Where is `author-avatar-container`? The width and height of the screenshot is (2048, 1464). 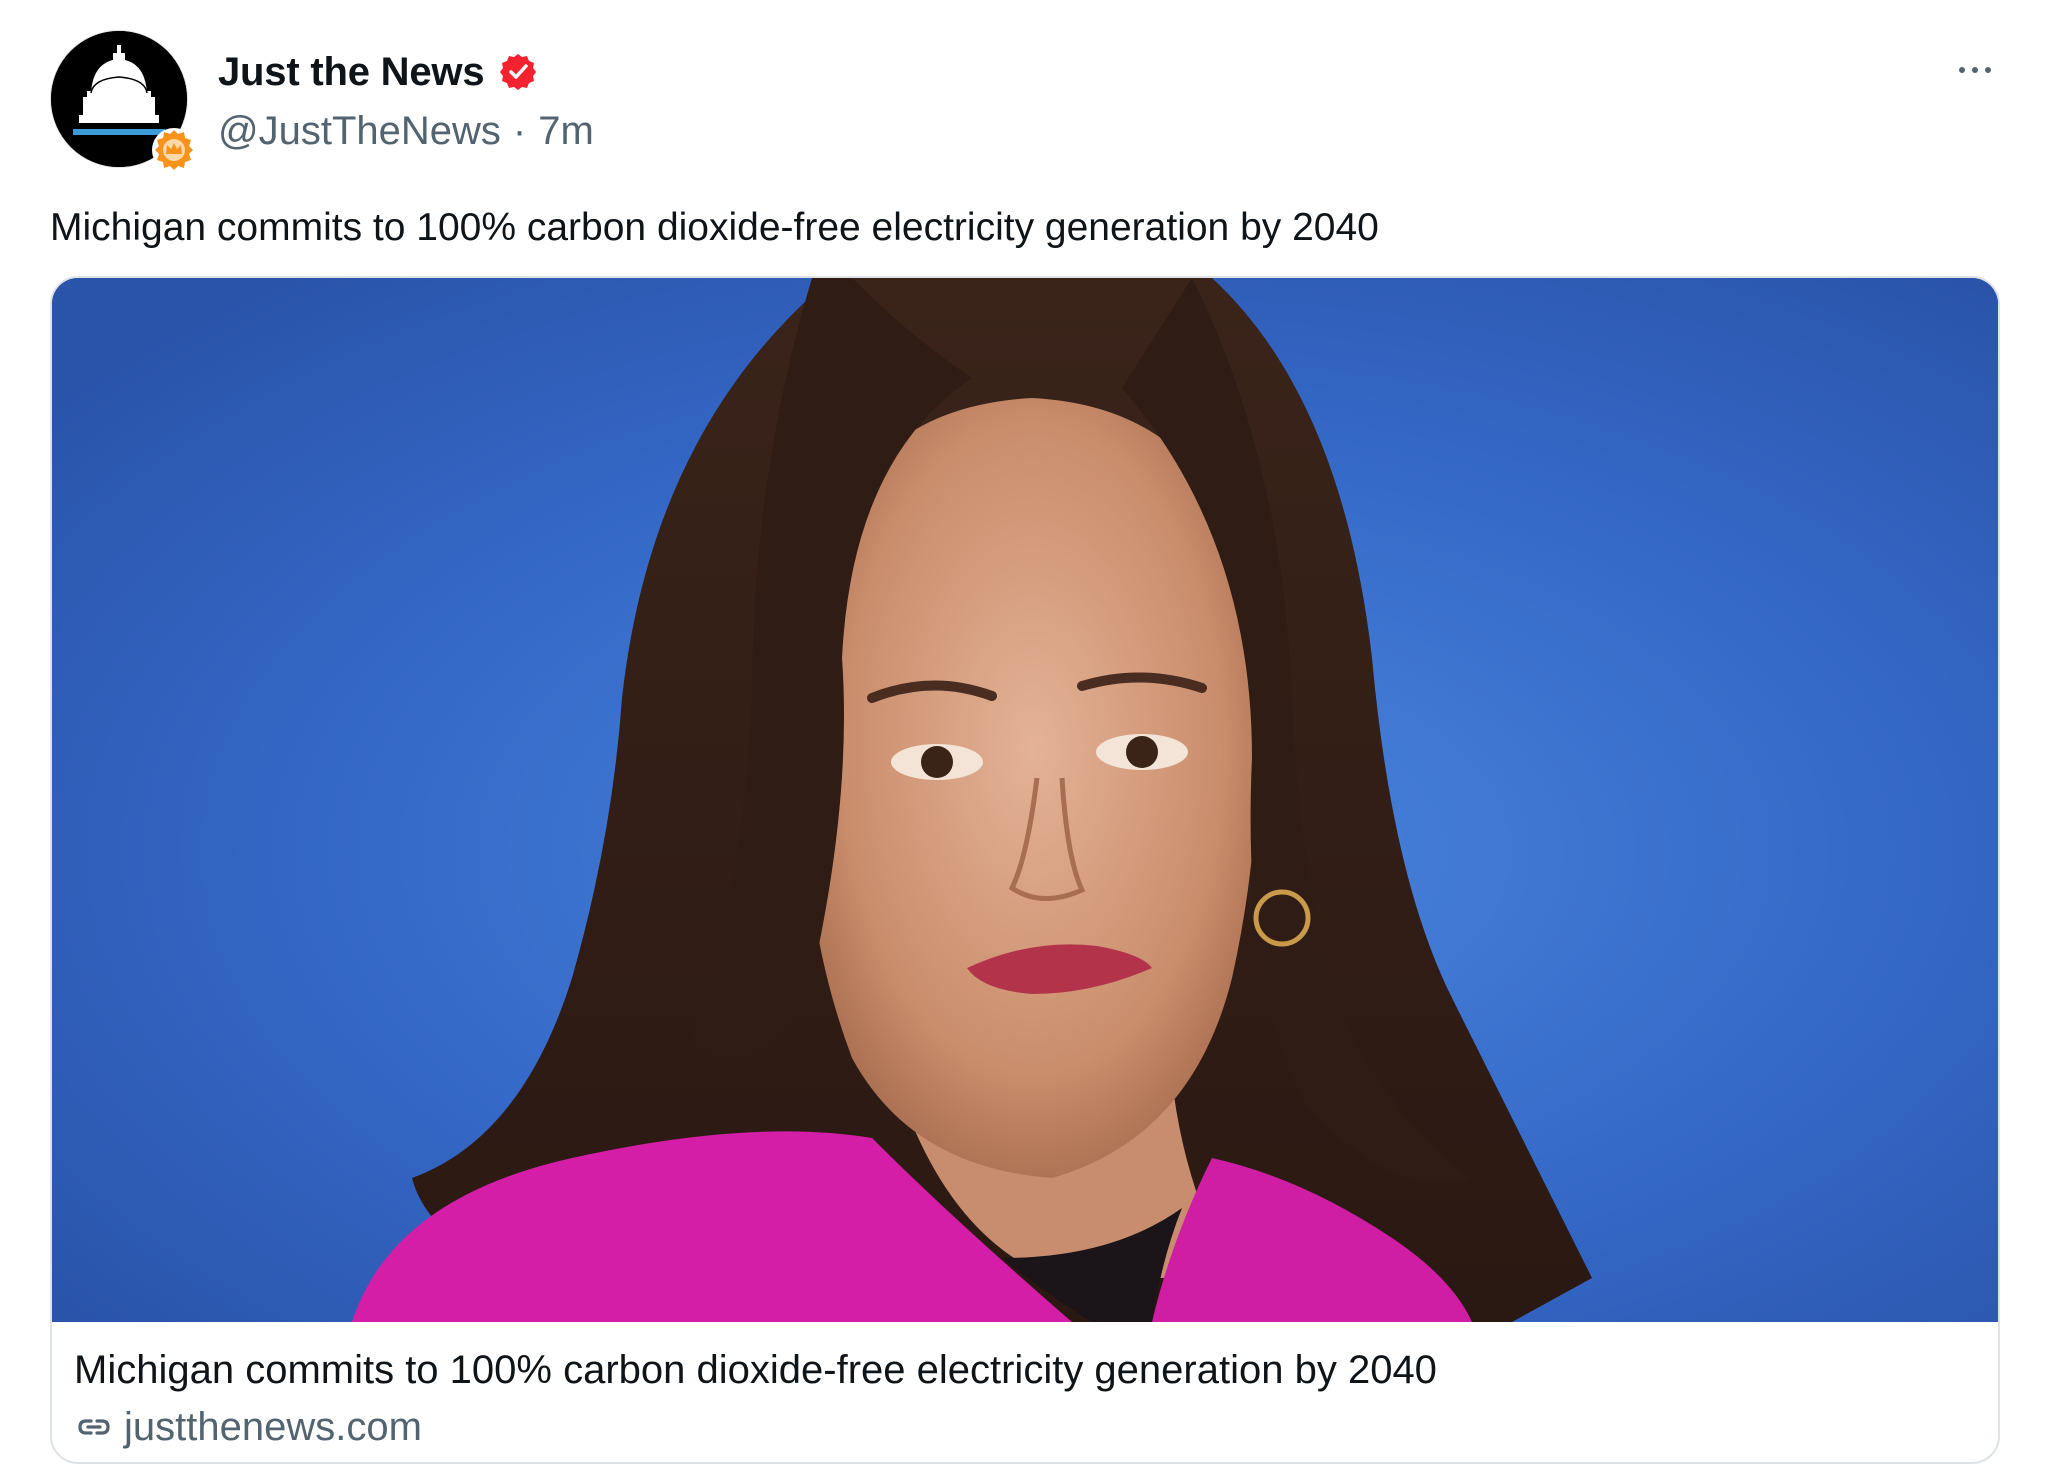 author-avatar-container is located at coordinates (123, 101).